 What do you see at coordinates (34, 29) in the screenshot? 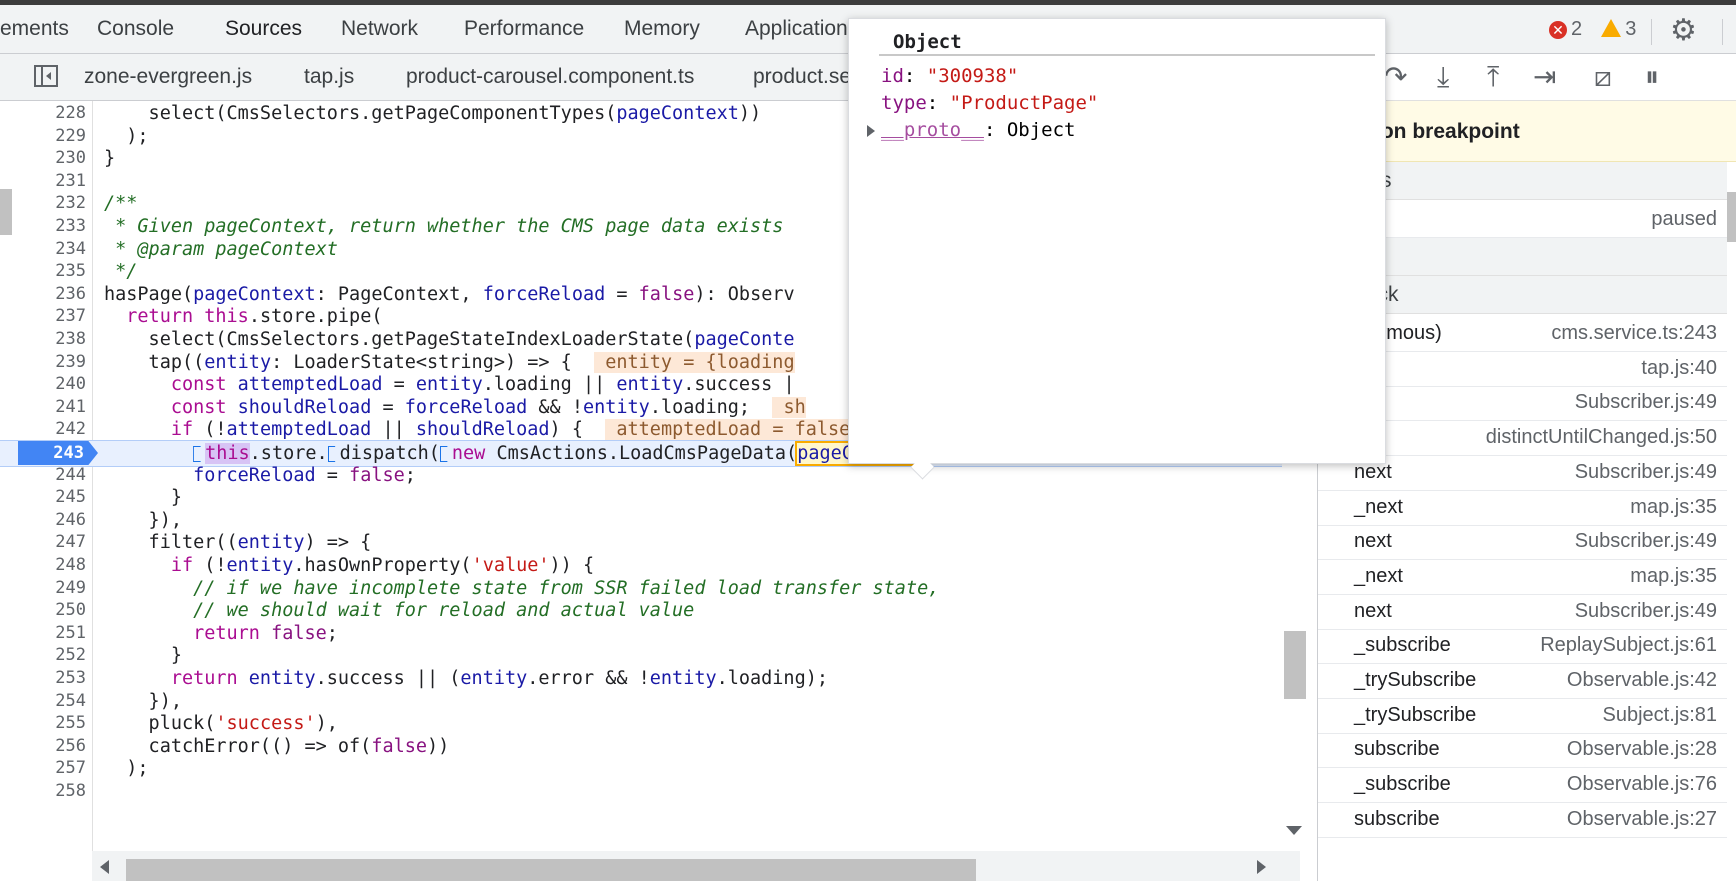
I see `tab-elements: ements` at bounding box center [34, 29].